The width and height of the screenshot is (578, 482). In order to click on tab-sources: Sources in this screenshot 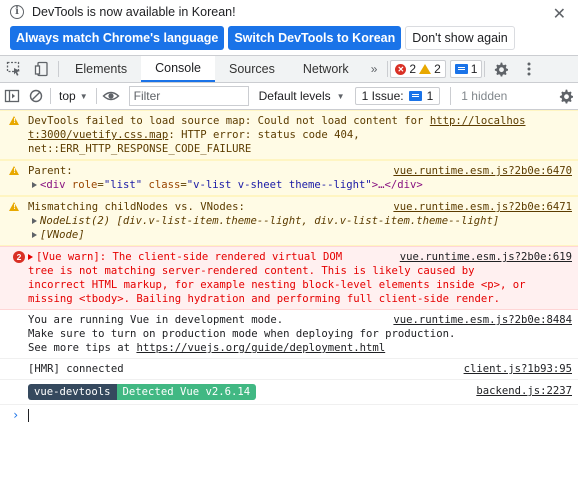, I will do `click(252, 69)`.